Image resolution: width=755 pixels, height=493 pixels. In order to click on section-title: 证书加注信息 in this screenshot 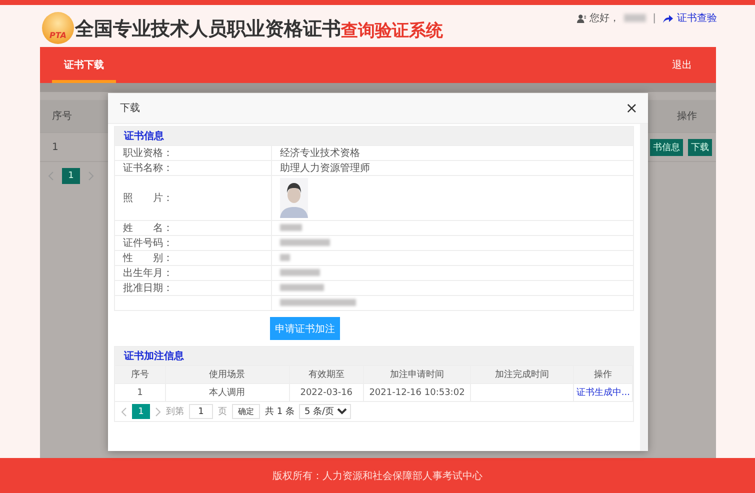, I will do `click(374, 356)`.